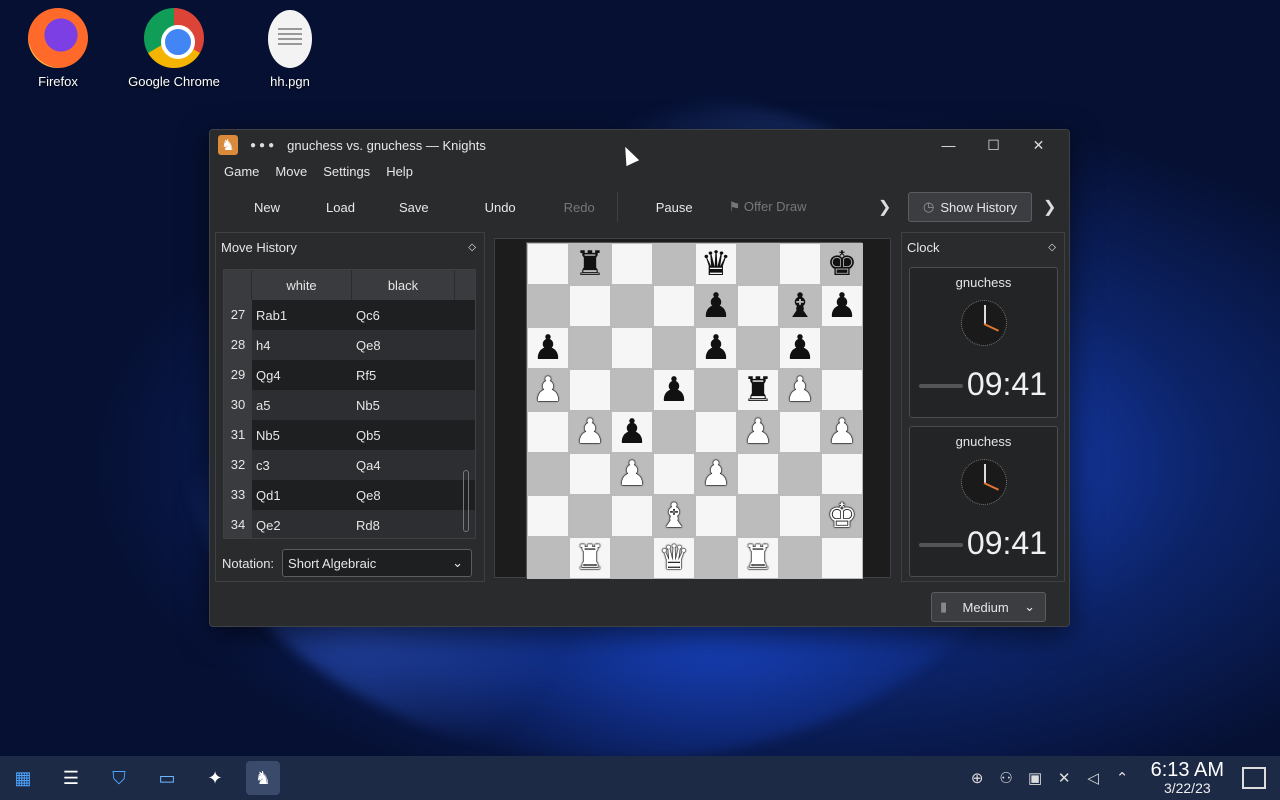  What do you see at coordinates (948, 145) in the screenshot?
I see `minimize-button: —` at bounding box center [948, 145].